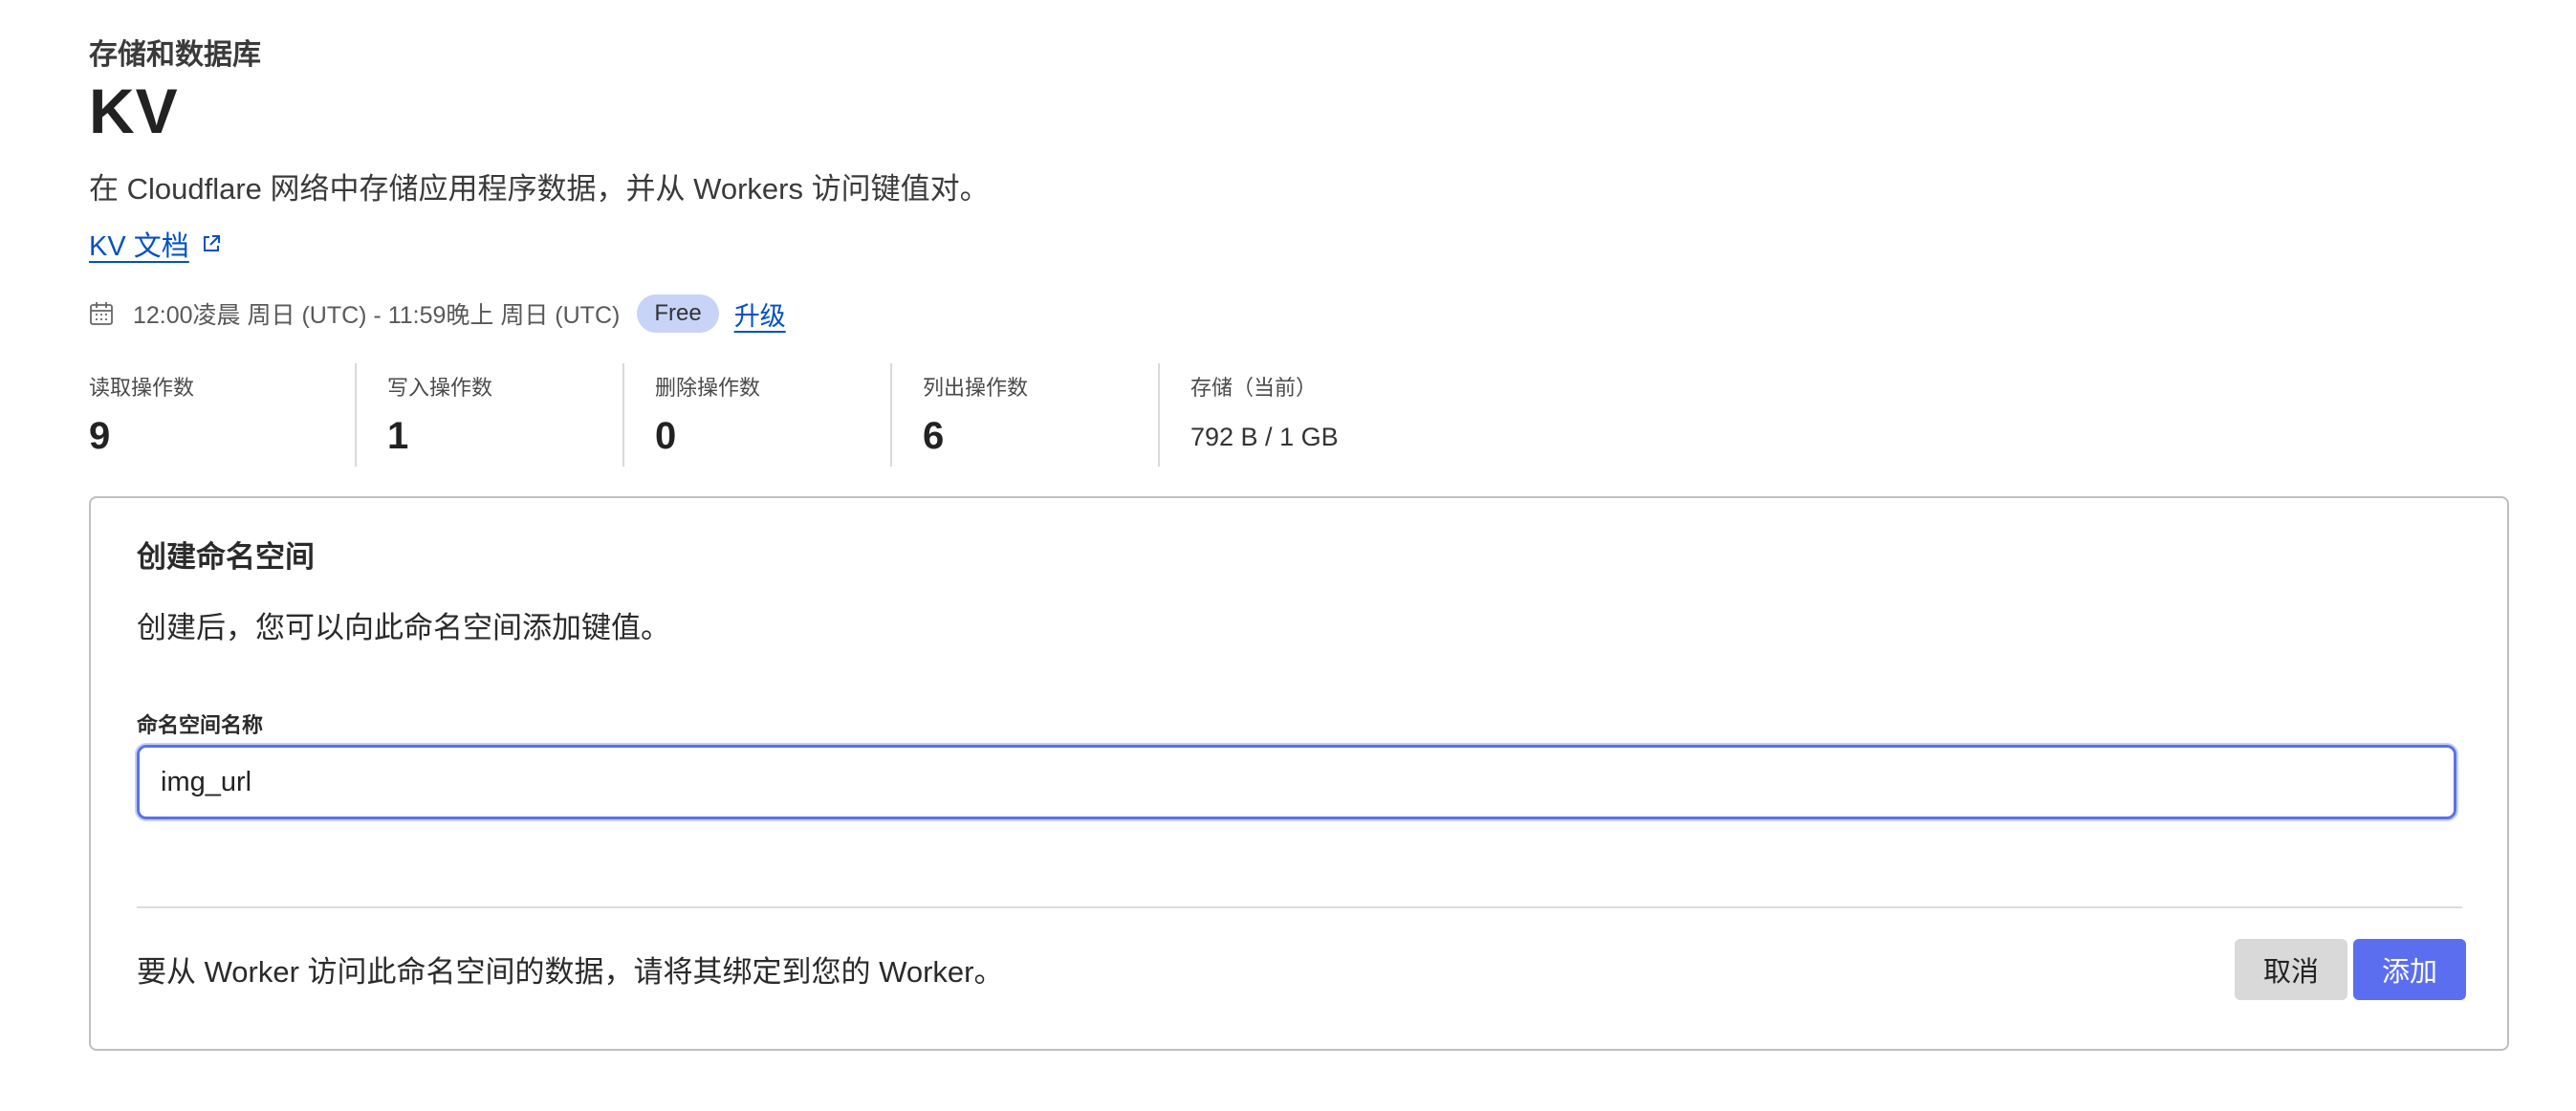  I want to click on stat-label: 读取操作数, so click(142, 388).